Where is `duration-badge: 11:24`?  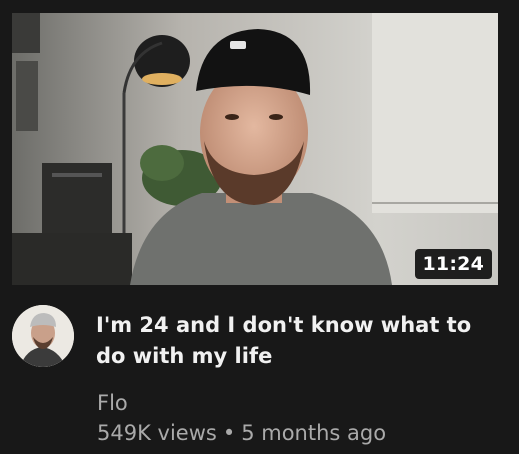 duration-badge: 11:24 is located at coordinates (453, 264).